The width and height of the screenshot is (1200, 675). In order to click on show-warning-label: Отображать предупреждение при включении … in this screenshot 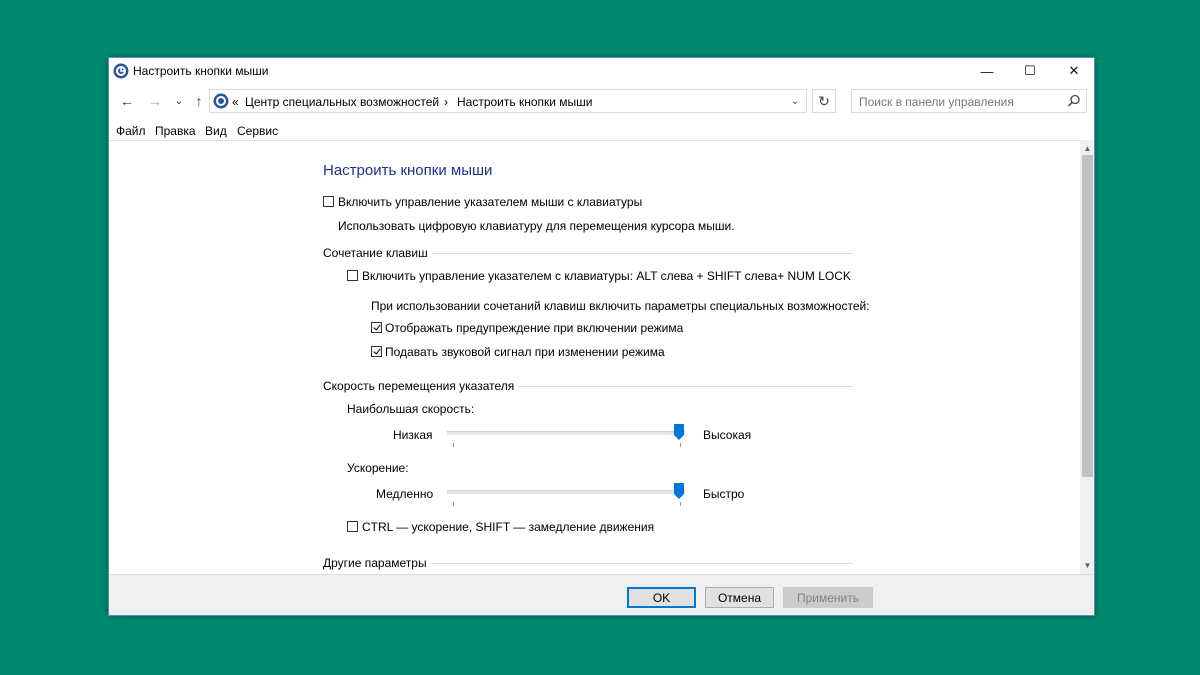, I will do `click(534, 328)`.